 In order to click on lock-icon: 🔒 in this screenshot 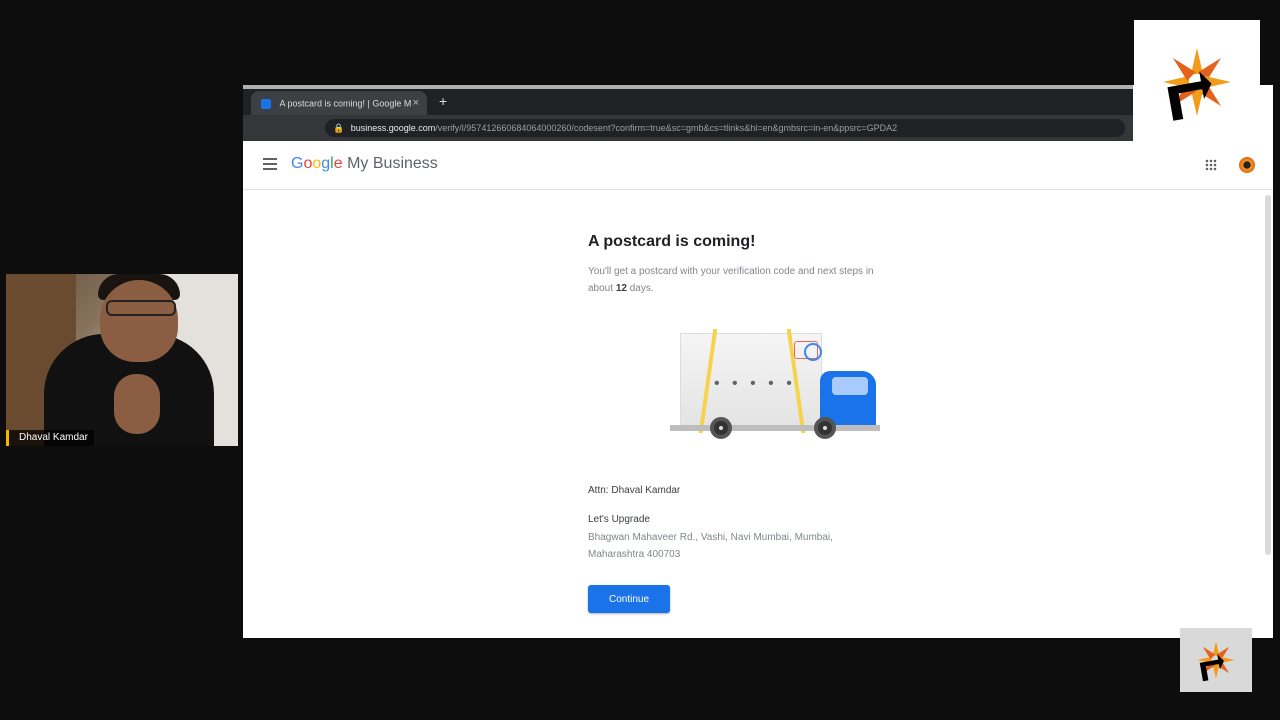, I will do `click(339, 128)`.